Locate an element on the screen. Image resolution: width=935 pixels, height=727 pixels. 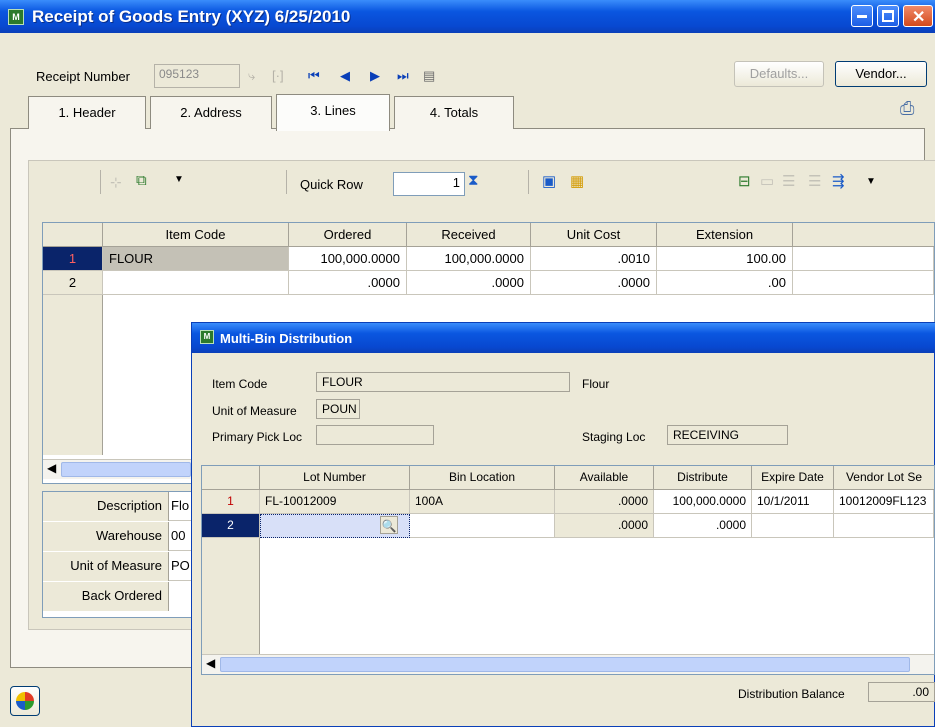
previous-record-icon: ◀ is located at coordinates (345, 76).